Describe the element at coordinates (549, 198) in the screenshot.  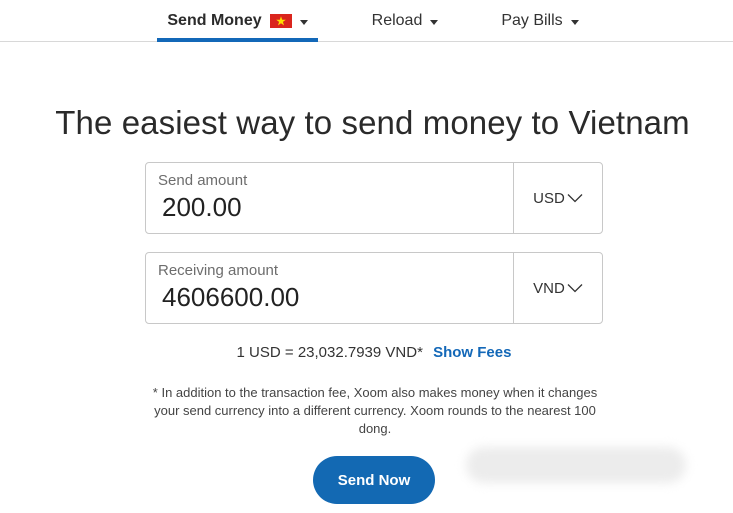
I see `send-currency-code: USD` at that location.